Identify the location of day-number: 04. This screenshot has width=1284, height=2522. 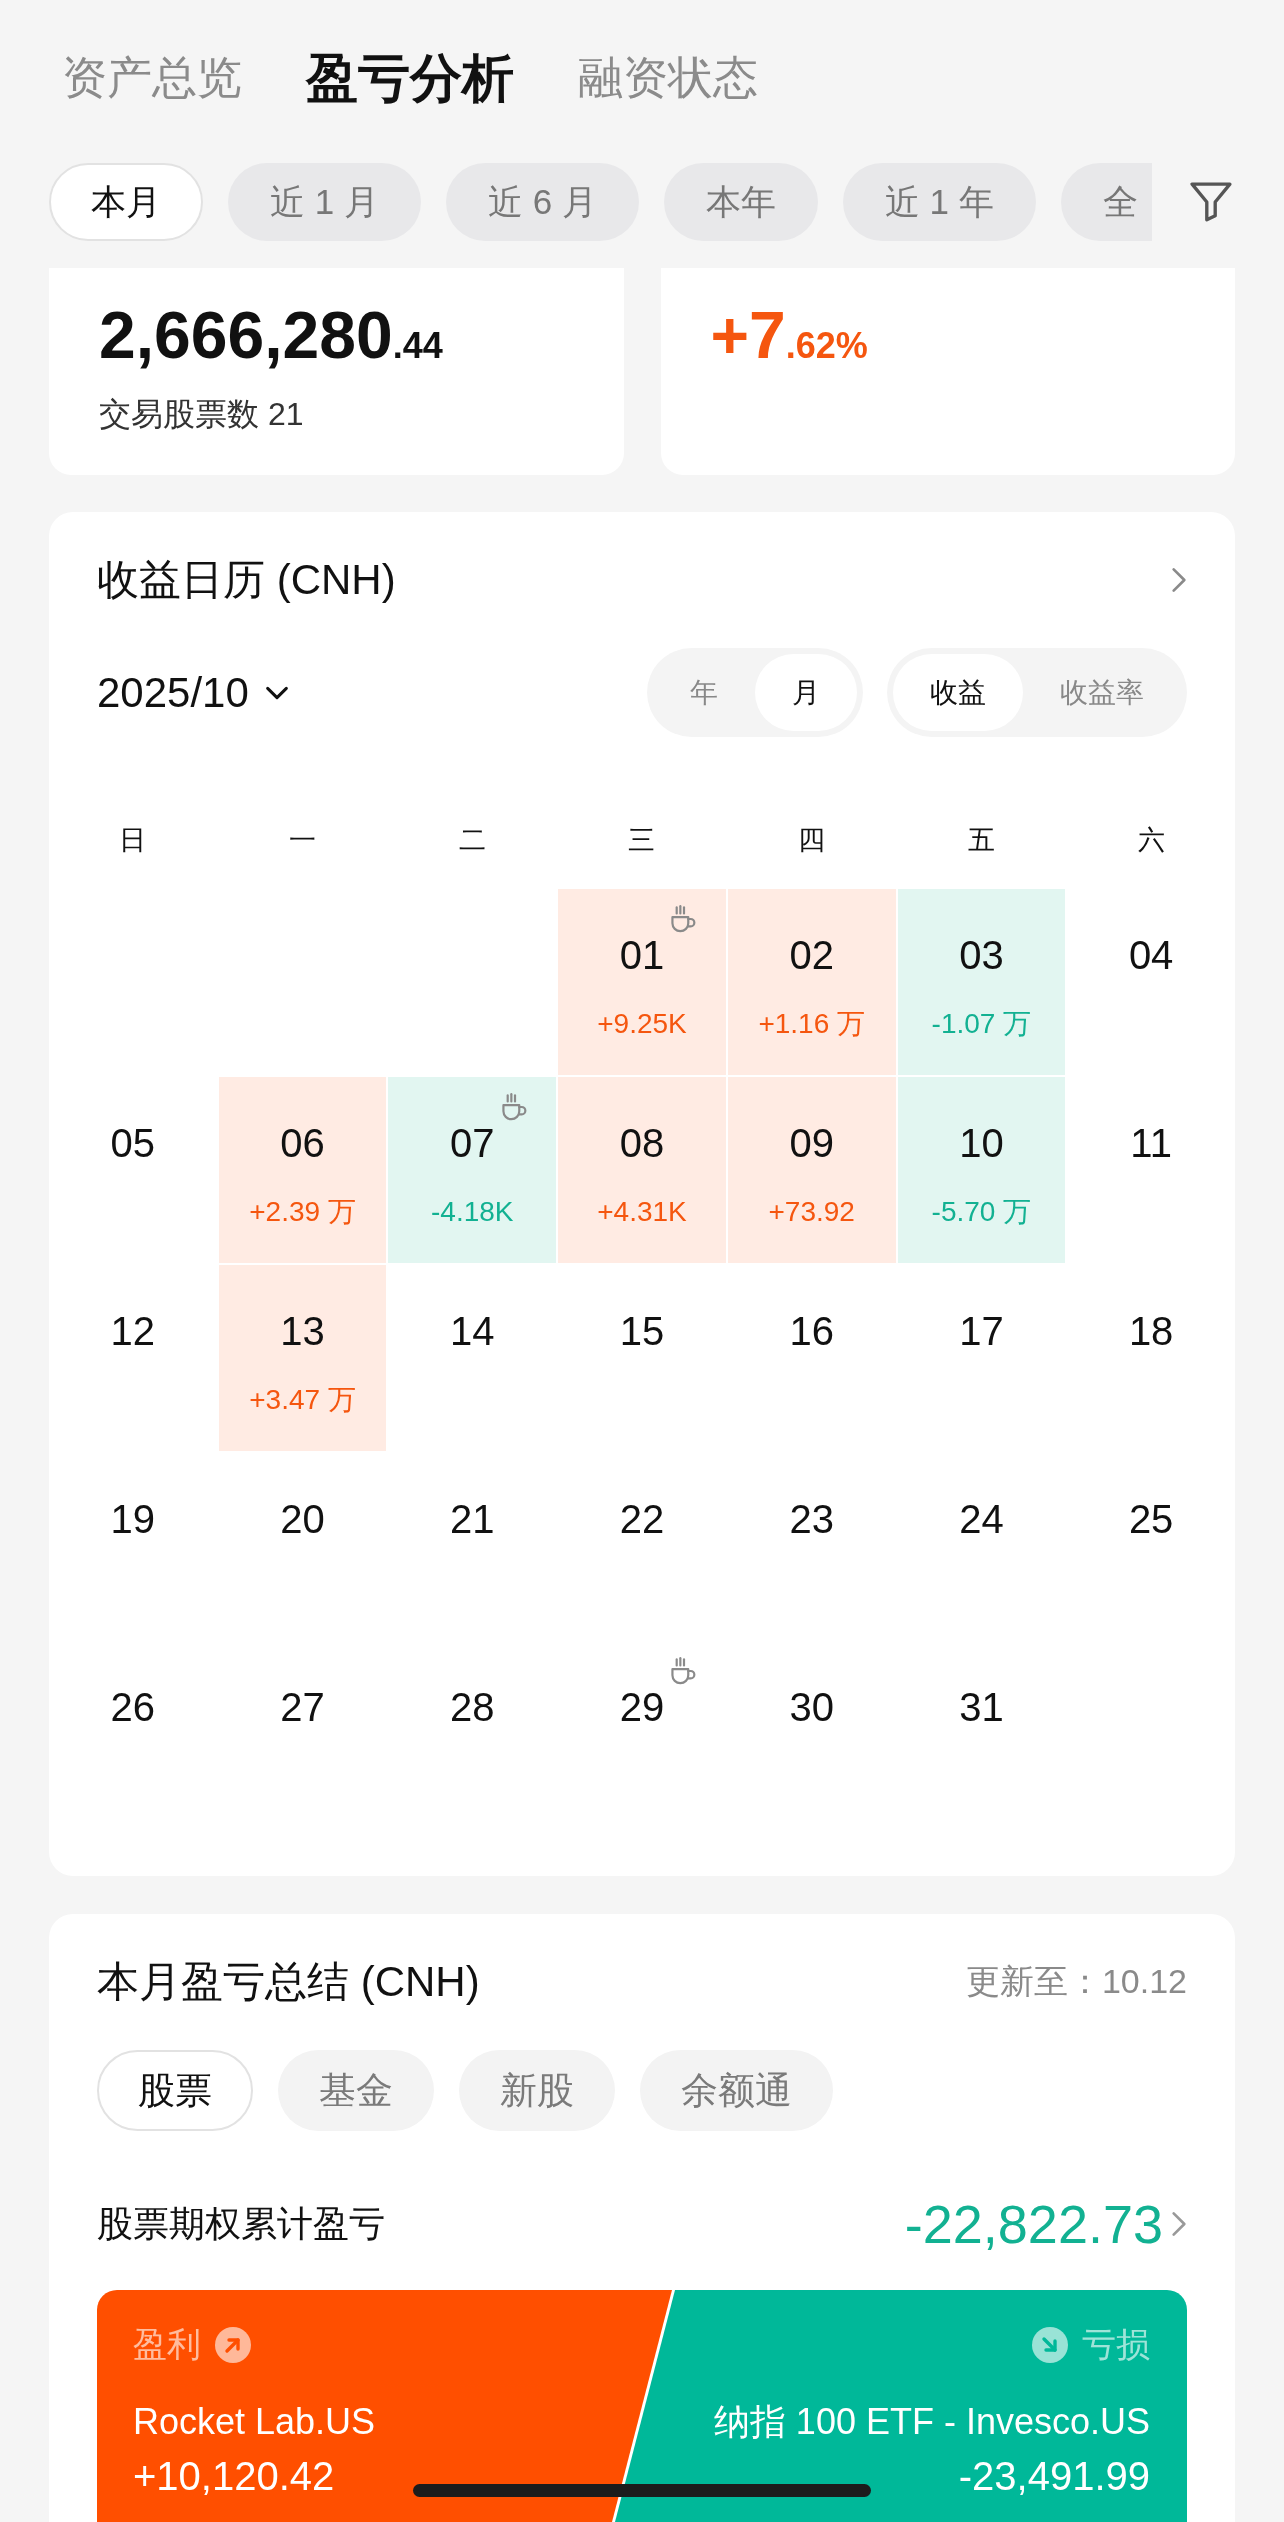
(1151, 955).